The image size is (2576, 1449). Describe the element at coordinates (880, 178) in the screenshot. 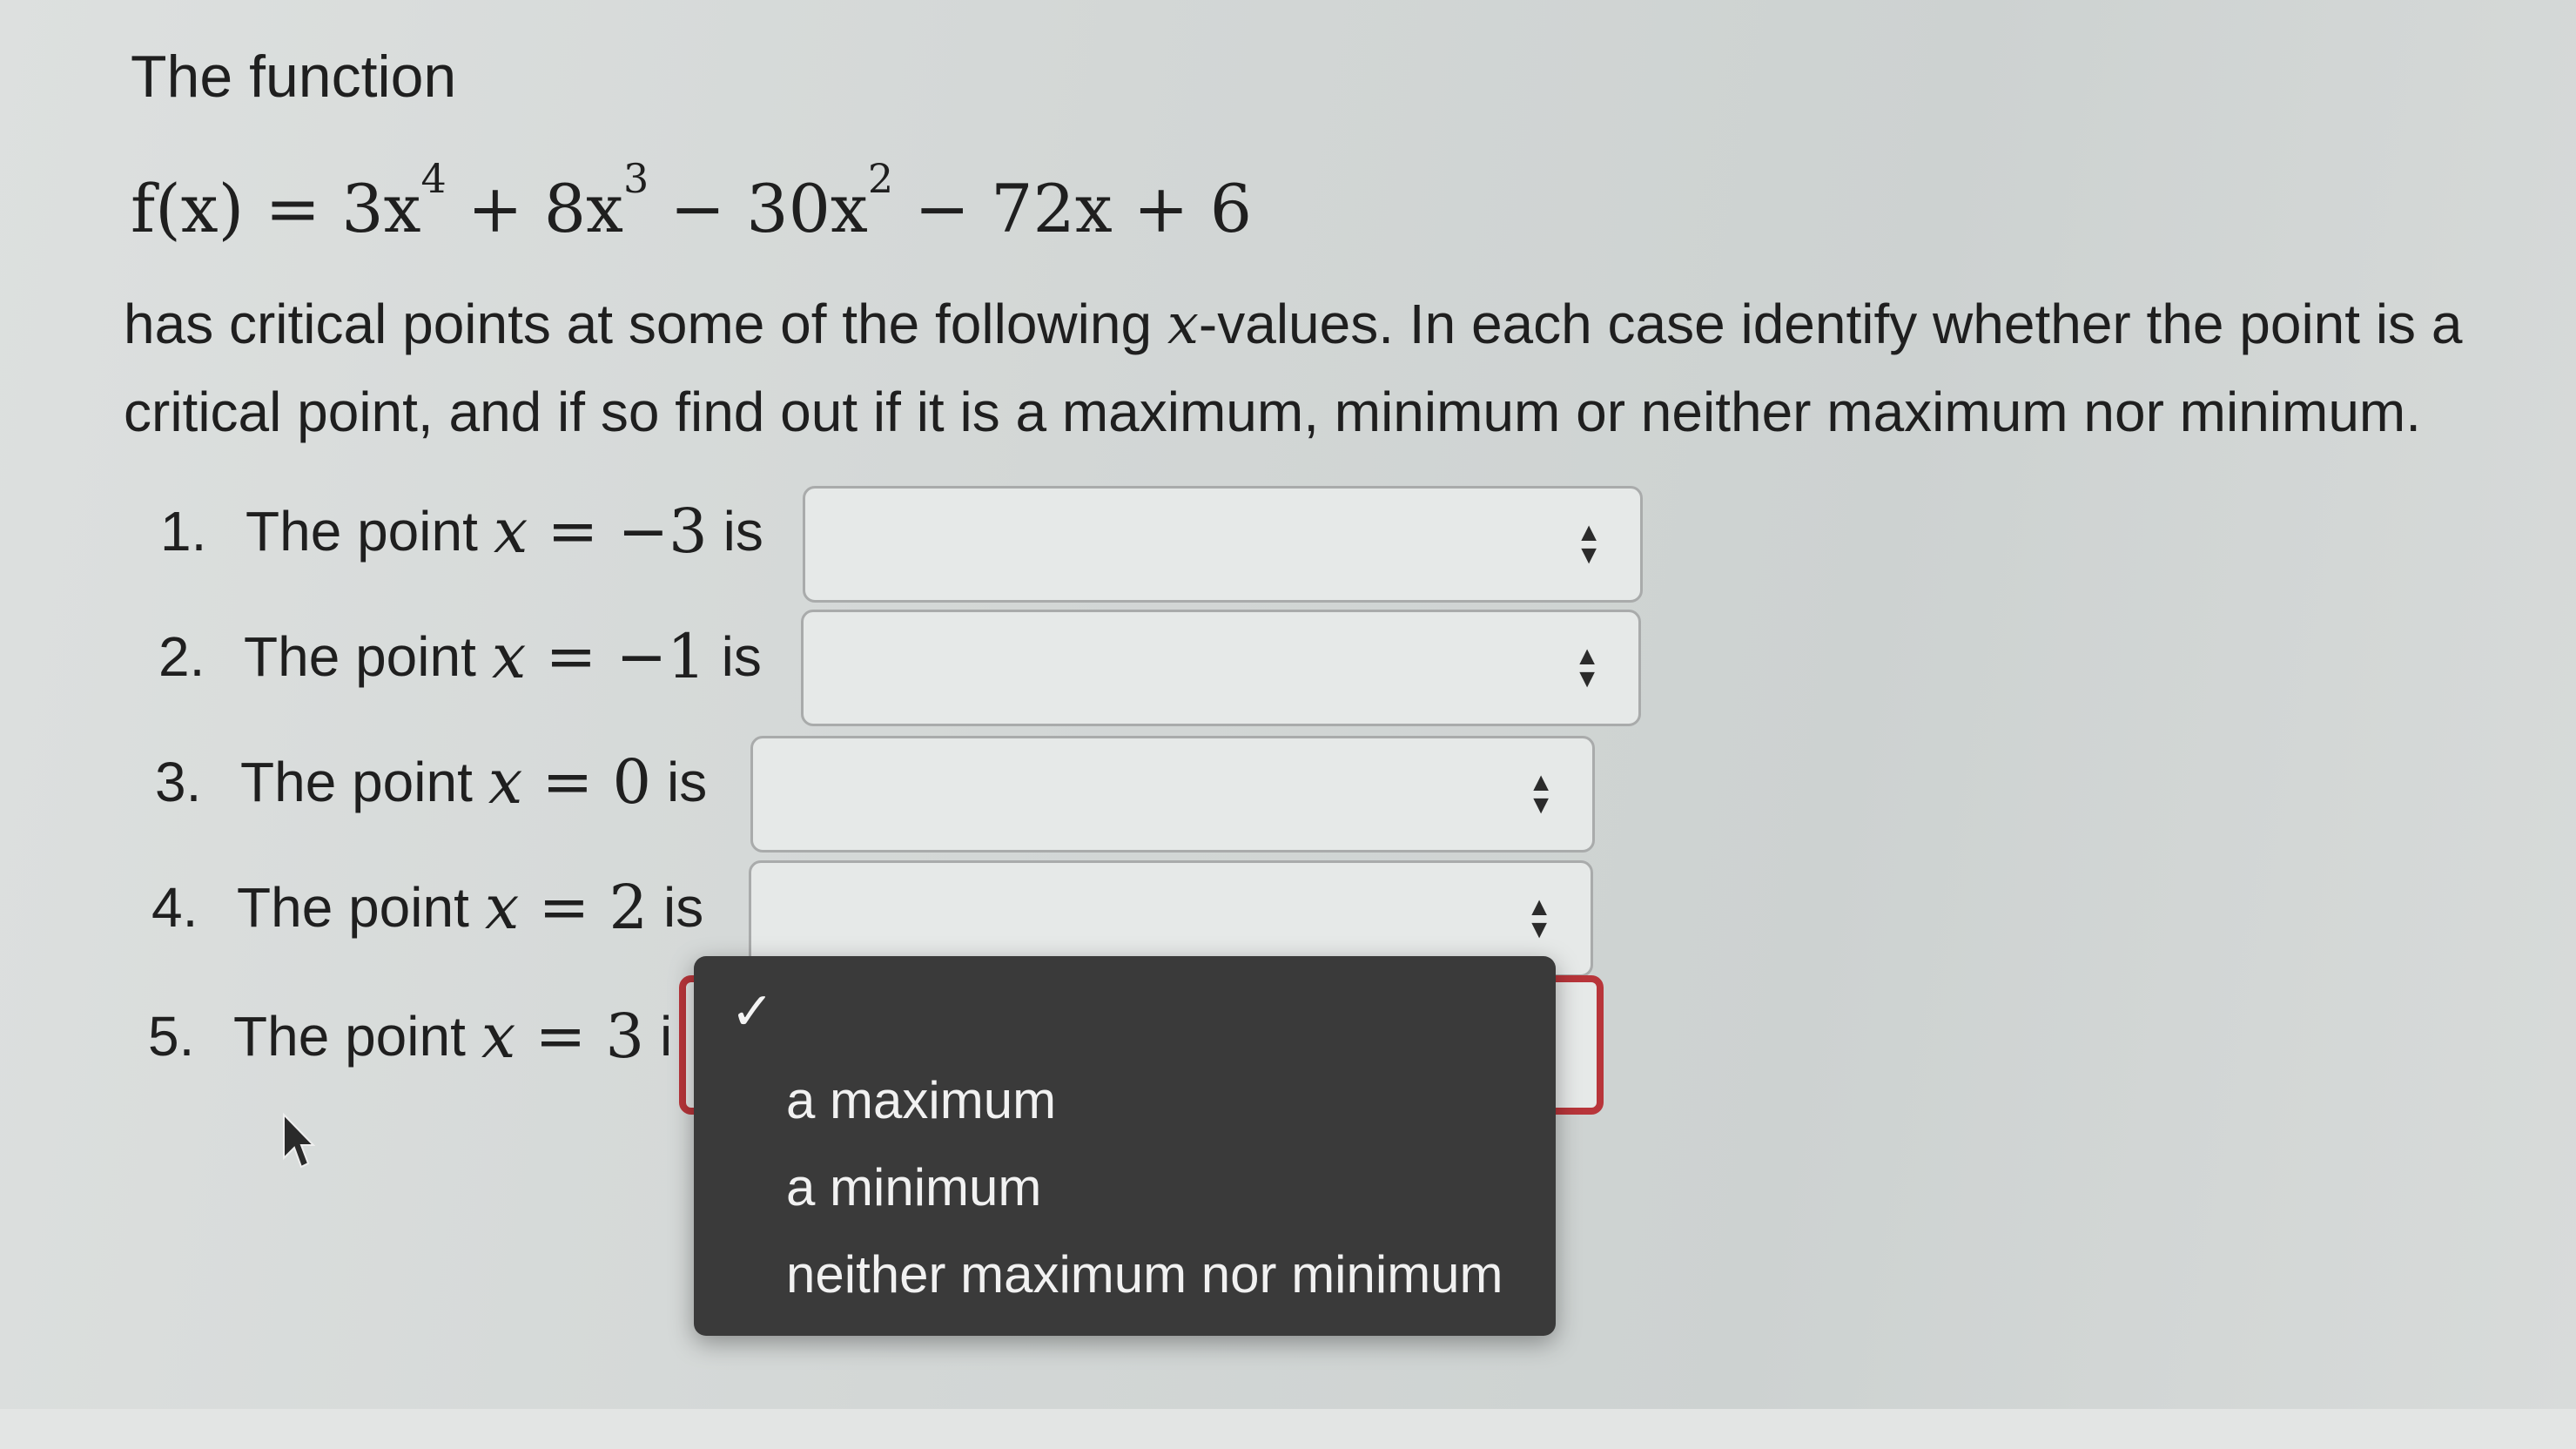

I see `formula-exponent-3: 2` at that location.